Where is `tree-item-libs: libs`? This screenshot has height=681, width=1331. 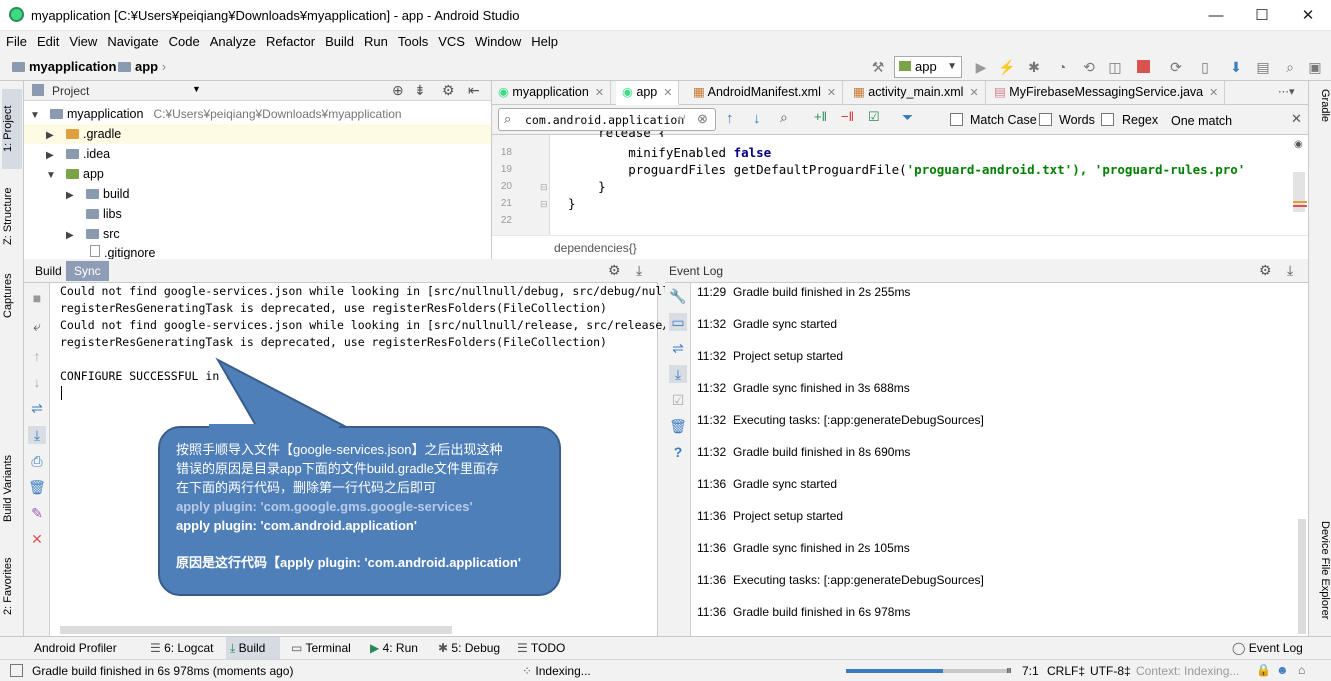 tree-item-libs: libs is located at coordinates (293, 214).